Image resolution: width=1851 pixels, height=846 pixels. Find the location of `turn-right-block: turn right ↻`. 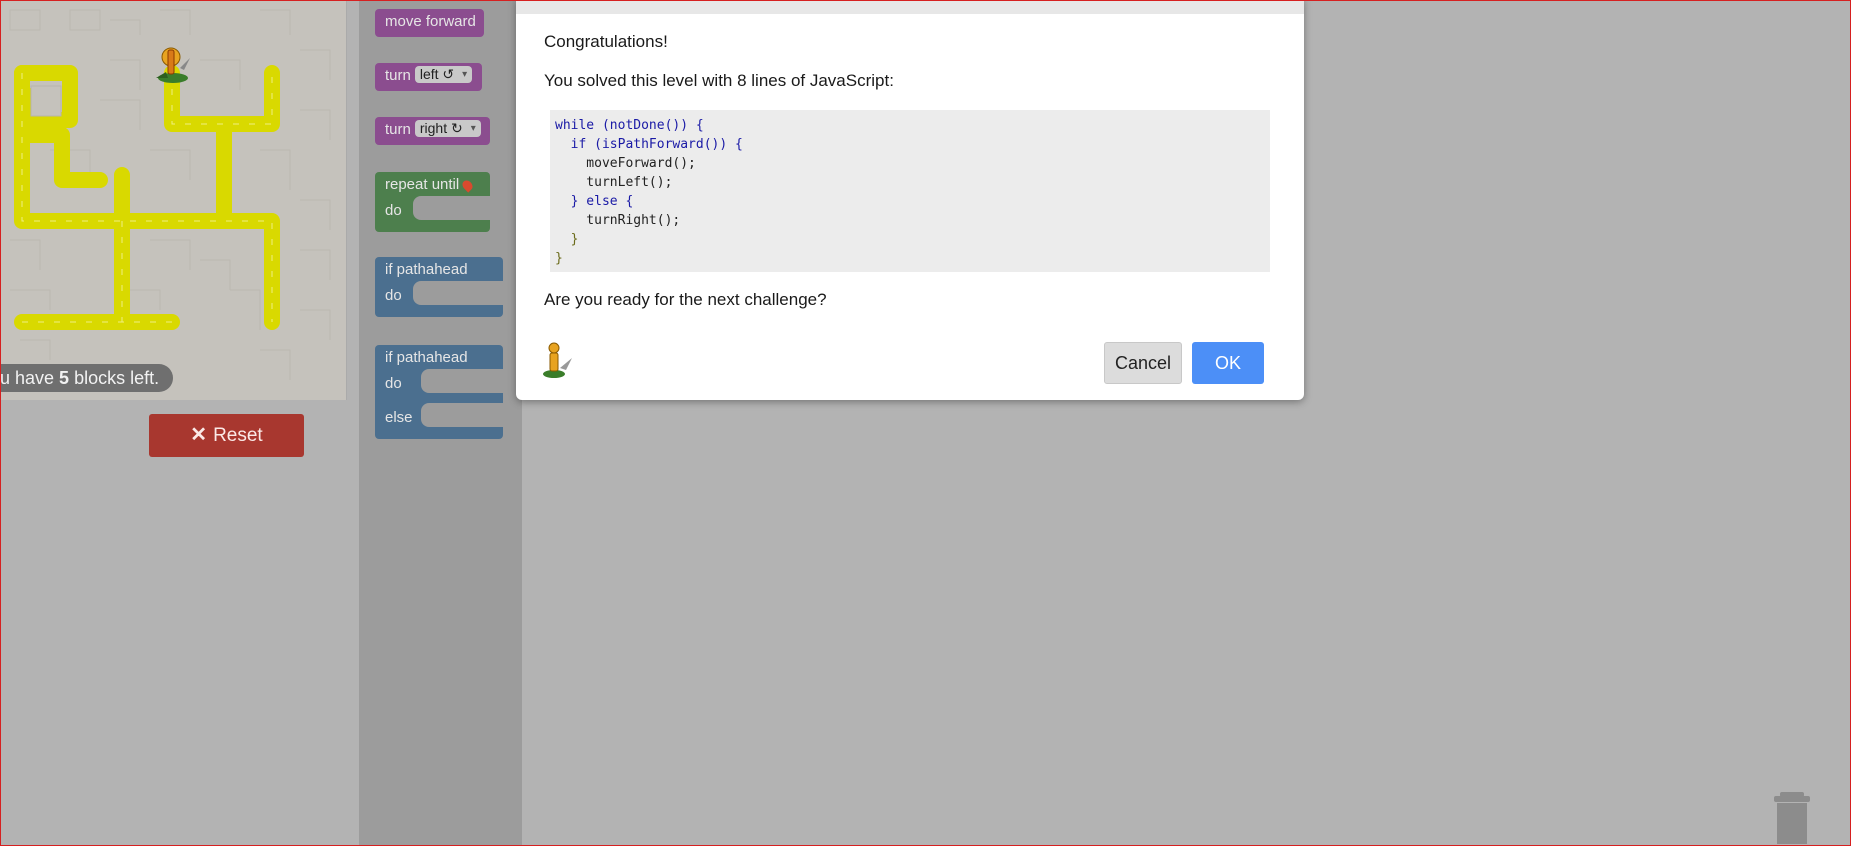

turn-right-block: turn right ↻ is located at coordinates (432, 131).